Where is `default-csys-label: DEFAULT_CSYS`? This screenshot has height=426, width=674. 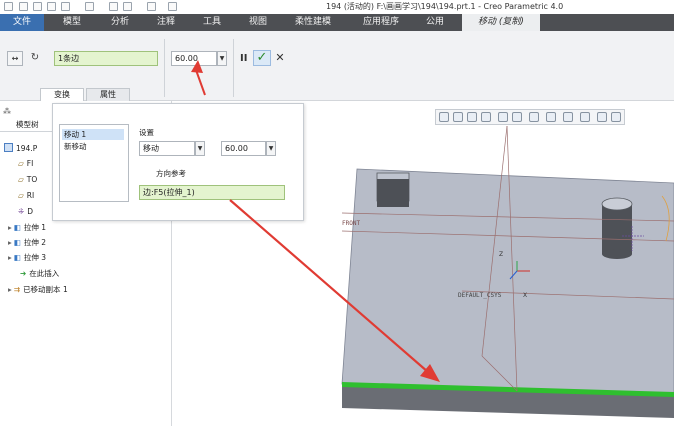 default-csys-label: DEFAULT_CSYS is located at coordinates (480, 295).